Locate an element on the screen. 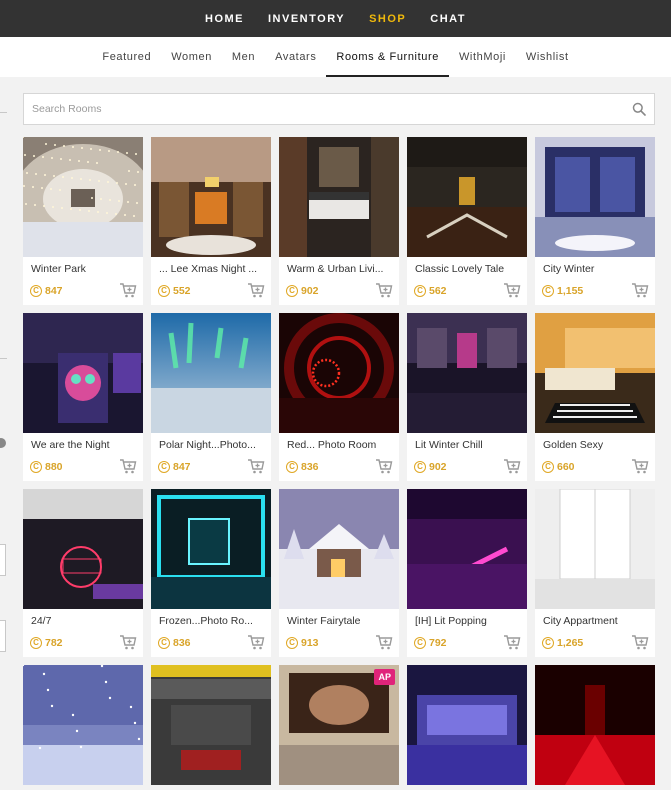 The width and height of the screenshot is (671, 790). product-price: 880 is located at coordinates (54, 467).